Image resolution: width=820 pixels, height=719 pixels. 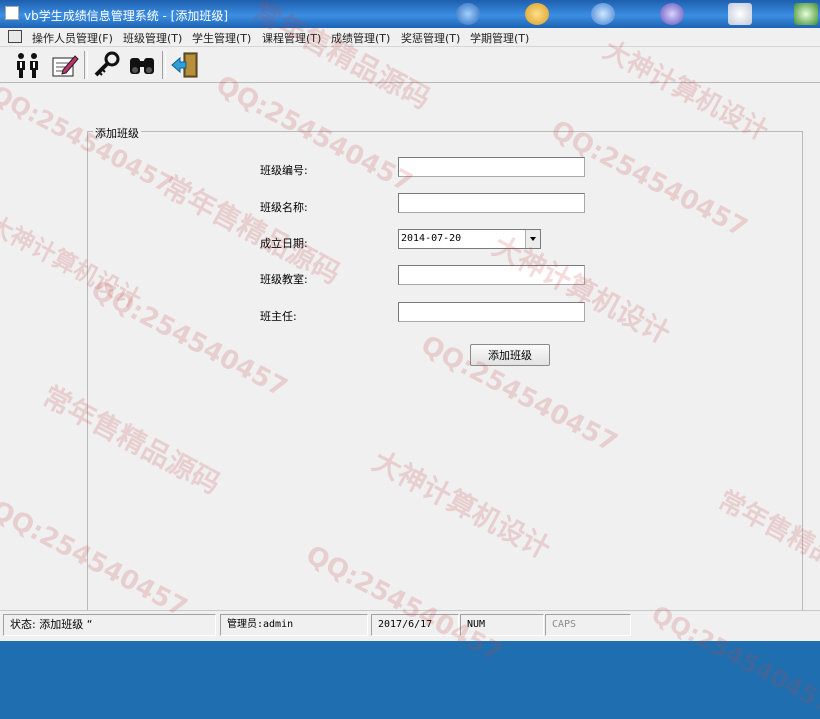 What do you see at coordinates (502, 625) in the screenshot?
I see `status-num-panel: NUM` at bounding box center [502, 625].